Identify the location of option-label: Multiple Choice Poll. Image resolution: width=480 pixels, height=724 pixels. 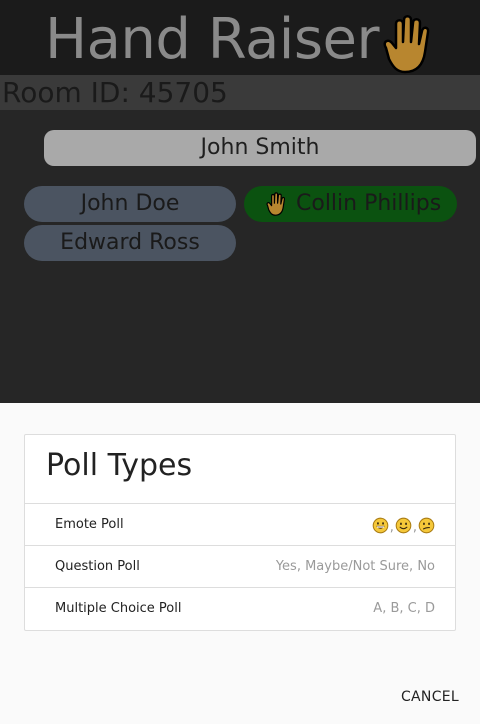
(118, 608).